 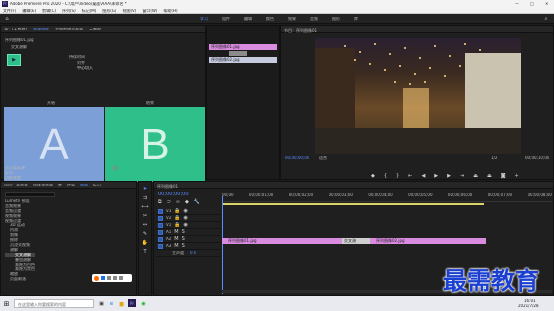 What do you see at coordinates (270, 19) in the screenshot?
I see `workspace-color: 颜色` at bounding box center [270, 19].